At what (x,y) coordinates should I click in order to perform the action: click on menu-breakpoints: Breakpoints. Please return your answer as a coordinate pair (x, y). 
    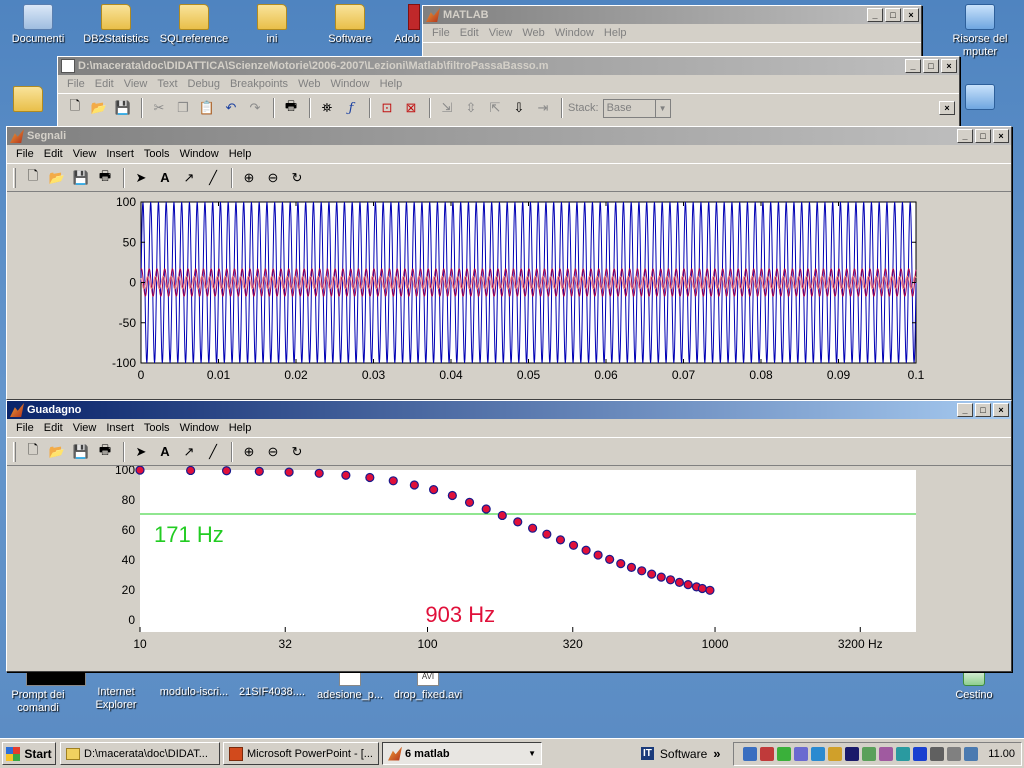
    Looking at the image, I should click on (259, 84).